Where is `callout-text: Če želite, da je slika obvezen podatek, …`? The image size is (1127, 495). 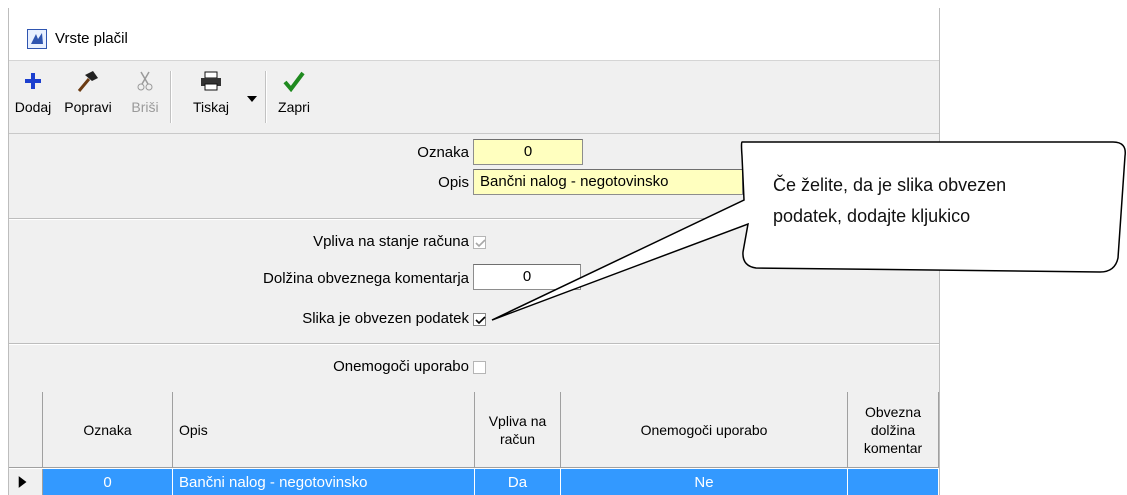
callout-text: Če želite, da je slika obvezen podatek, … is located at coordinates (889, 201).